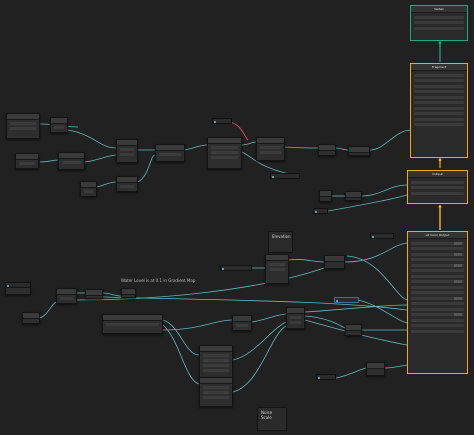 The height and width of the screenshot is (435, 474). What do you see at coordinates (439, 67) in the screenshot?
I see `block-title: Fragment` at bounding box center [439, 67].